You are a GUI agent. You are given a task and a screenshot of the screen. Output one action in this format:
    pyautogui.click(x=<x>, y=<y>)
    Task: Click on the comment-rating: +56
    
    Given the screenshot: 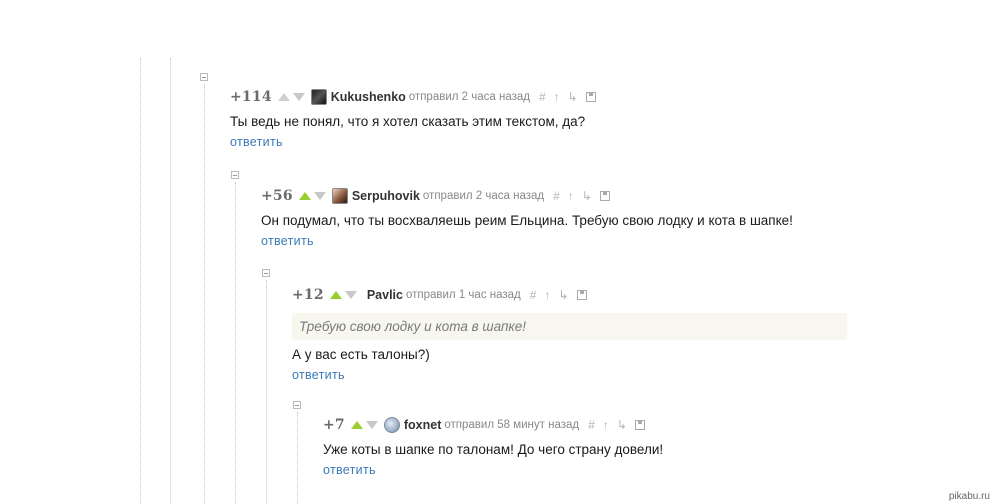 What is the action you would take?
    pyautogui.click(x=277, y=196)
    